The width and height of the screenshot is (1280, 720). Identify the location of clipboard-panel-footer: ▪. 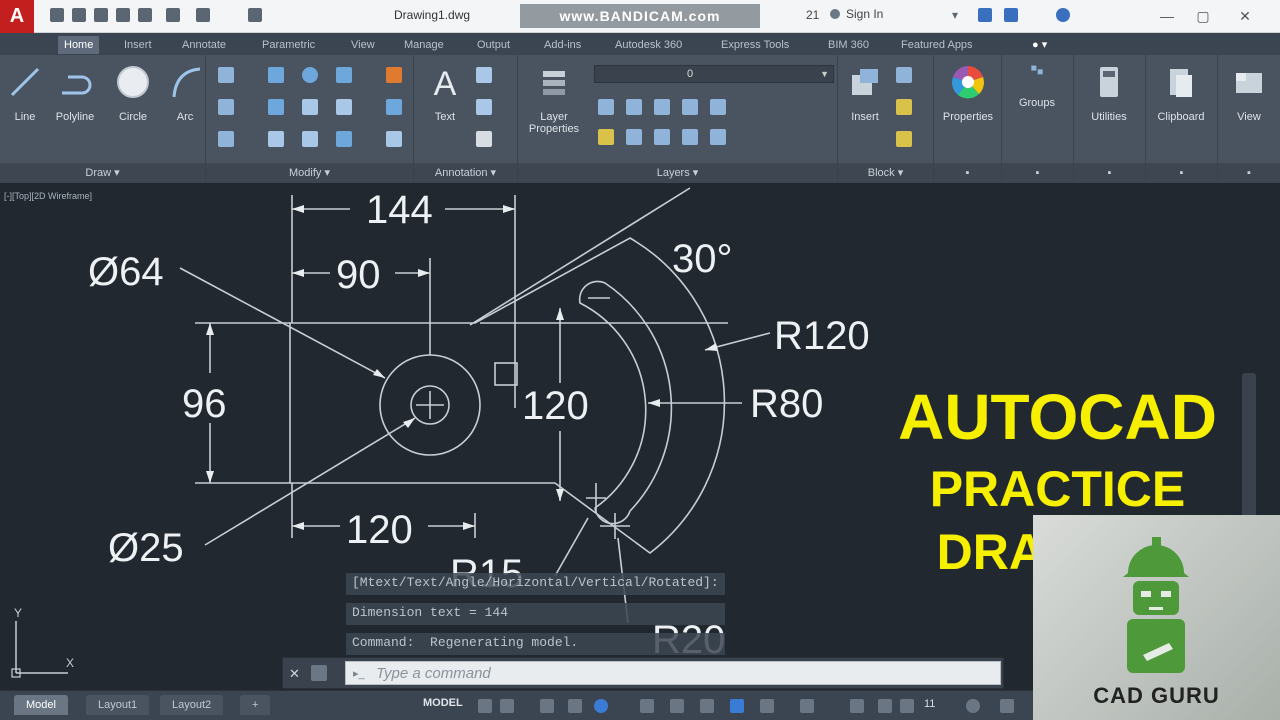
(1181, 173).